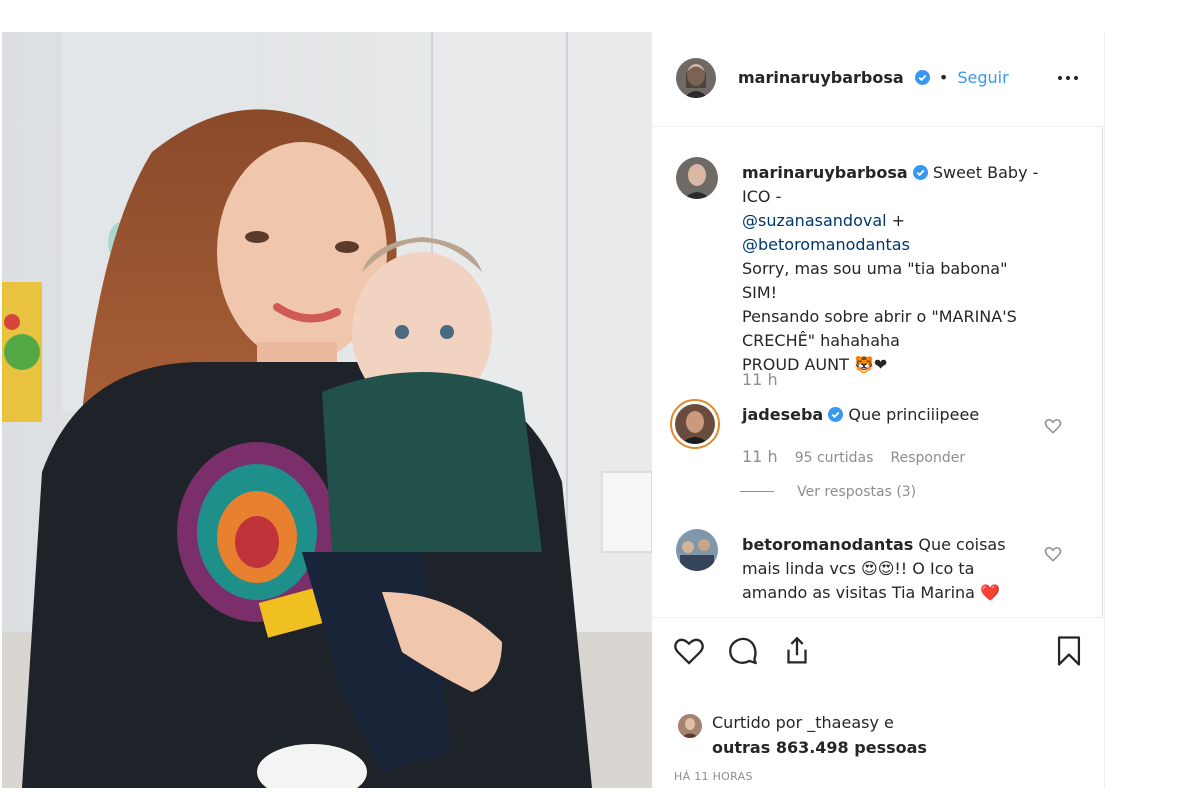 The height and width of the screenshot is (800, 1200). Describe the element at coordinates (760, 456) in the screenshot. I see `comment-time: 11 h` at that location.